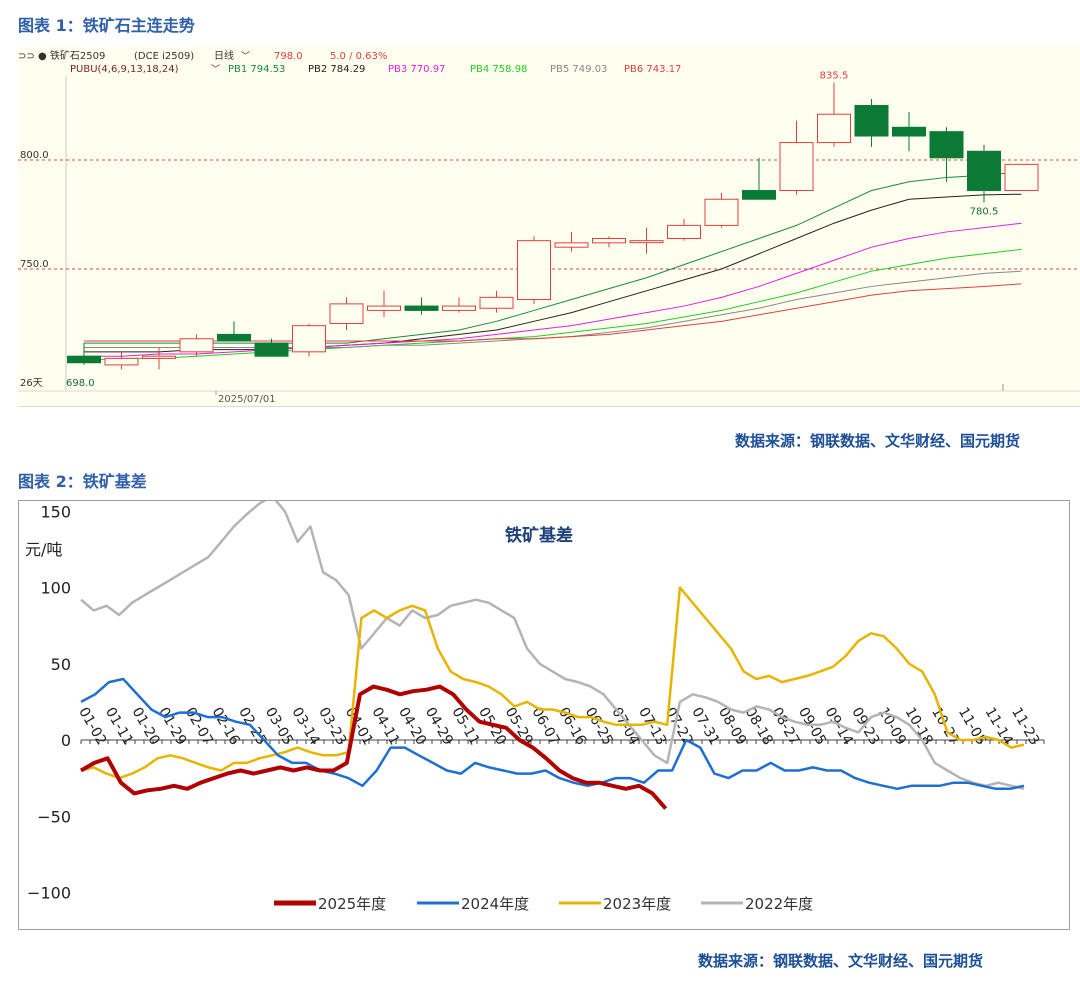 The width and height of the screenshot is (1080, 988). Describe the element at coordinates (31, 383) in the screenshot. I see `day-count-label: 26天` at that location.